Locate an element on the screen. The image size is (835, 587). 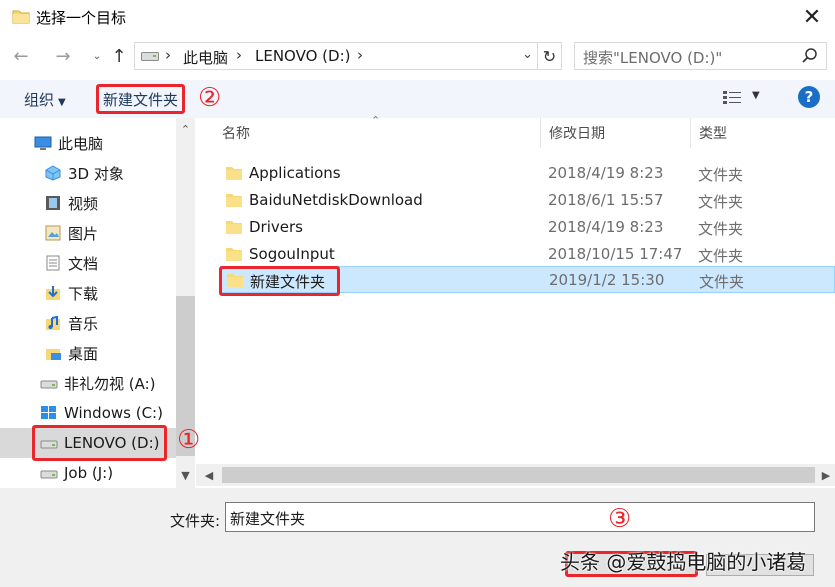
folder-field-label: 文件夹: is located at coordinates (195, 521).